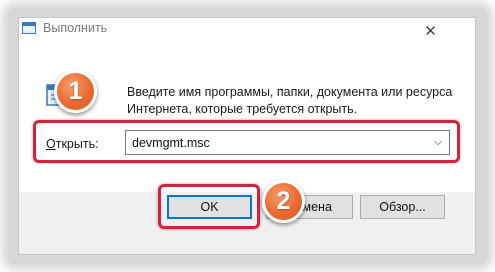 This screenshot has width=495, height=272. What do you see at coordinates (430, 31) in the screenshot?
I see `close-icon: ✕` at bounding box center [430, 31].